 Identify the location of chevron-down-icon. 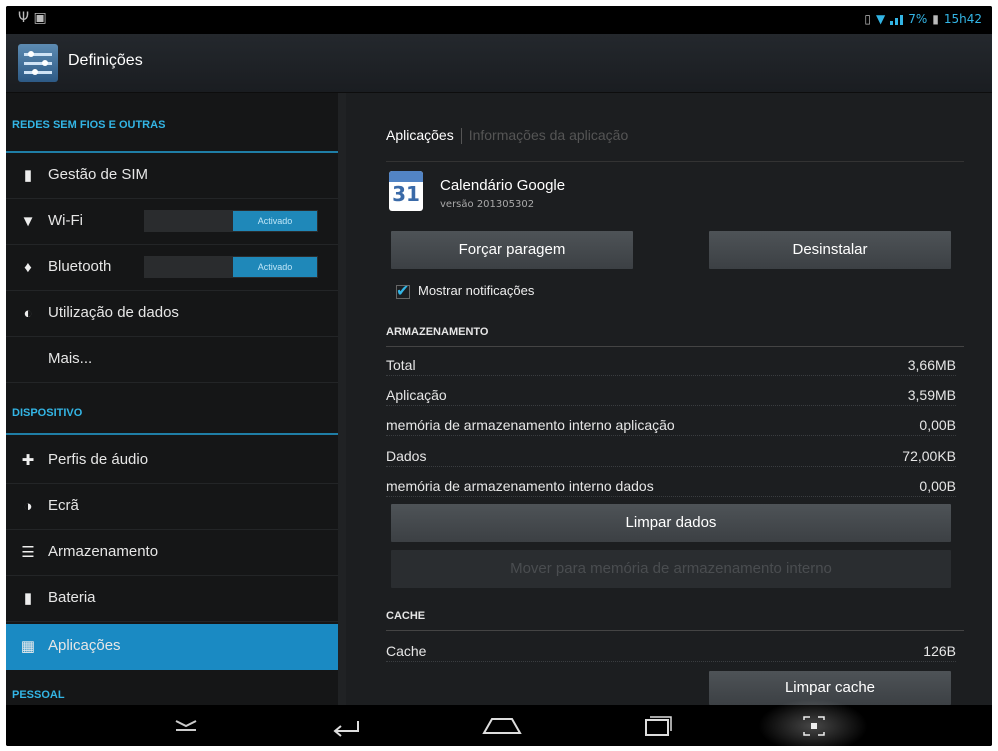
(186, 725).